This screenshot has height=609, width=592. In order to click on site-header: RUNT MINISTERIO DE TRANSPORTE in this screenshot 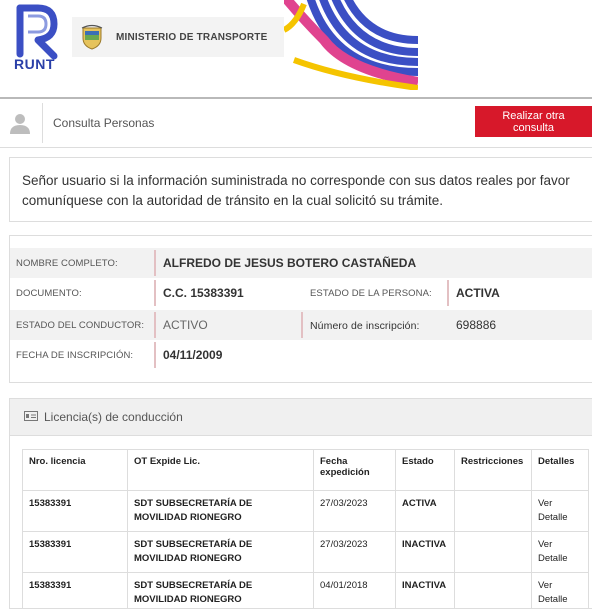, I will do `click(209, 45)`.